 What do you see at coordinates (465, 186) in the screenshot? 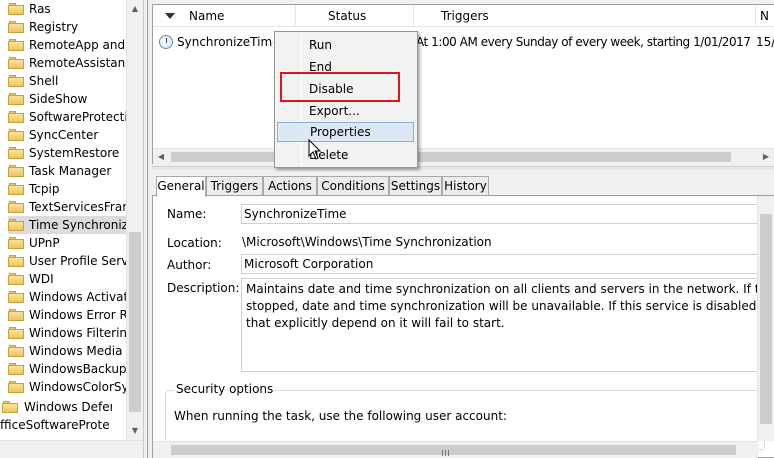
I see `tab-history: History` at bounding box center [465, 186].